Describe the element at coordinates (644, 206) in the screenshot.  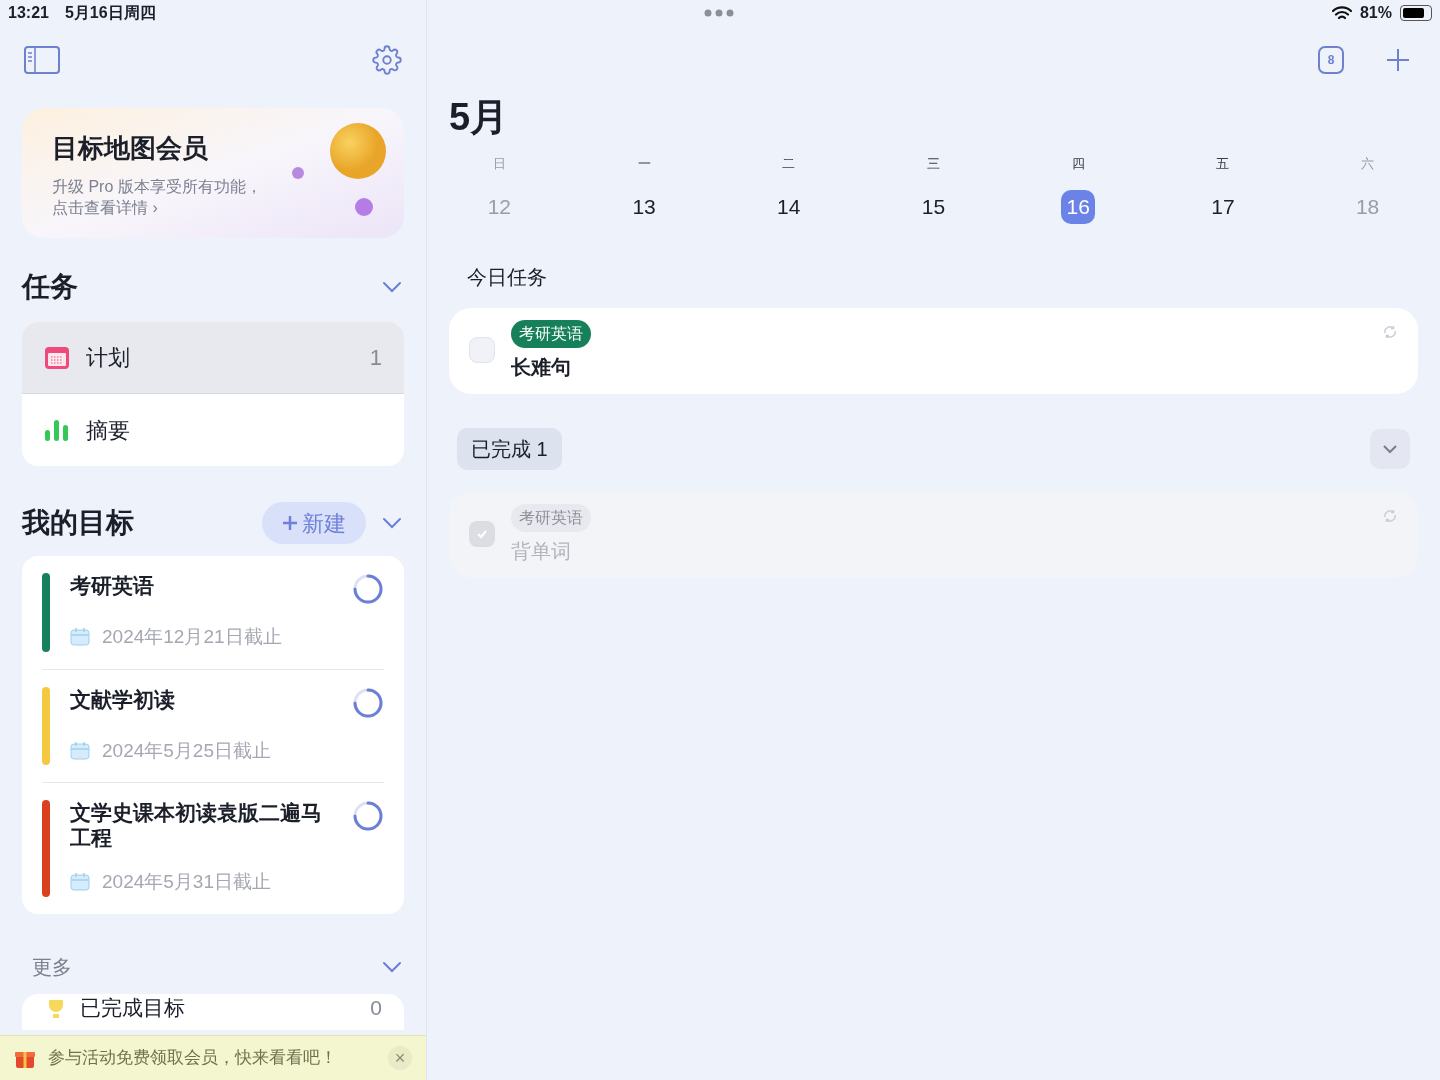
I see `date-button: 13` at that location.